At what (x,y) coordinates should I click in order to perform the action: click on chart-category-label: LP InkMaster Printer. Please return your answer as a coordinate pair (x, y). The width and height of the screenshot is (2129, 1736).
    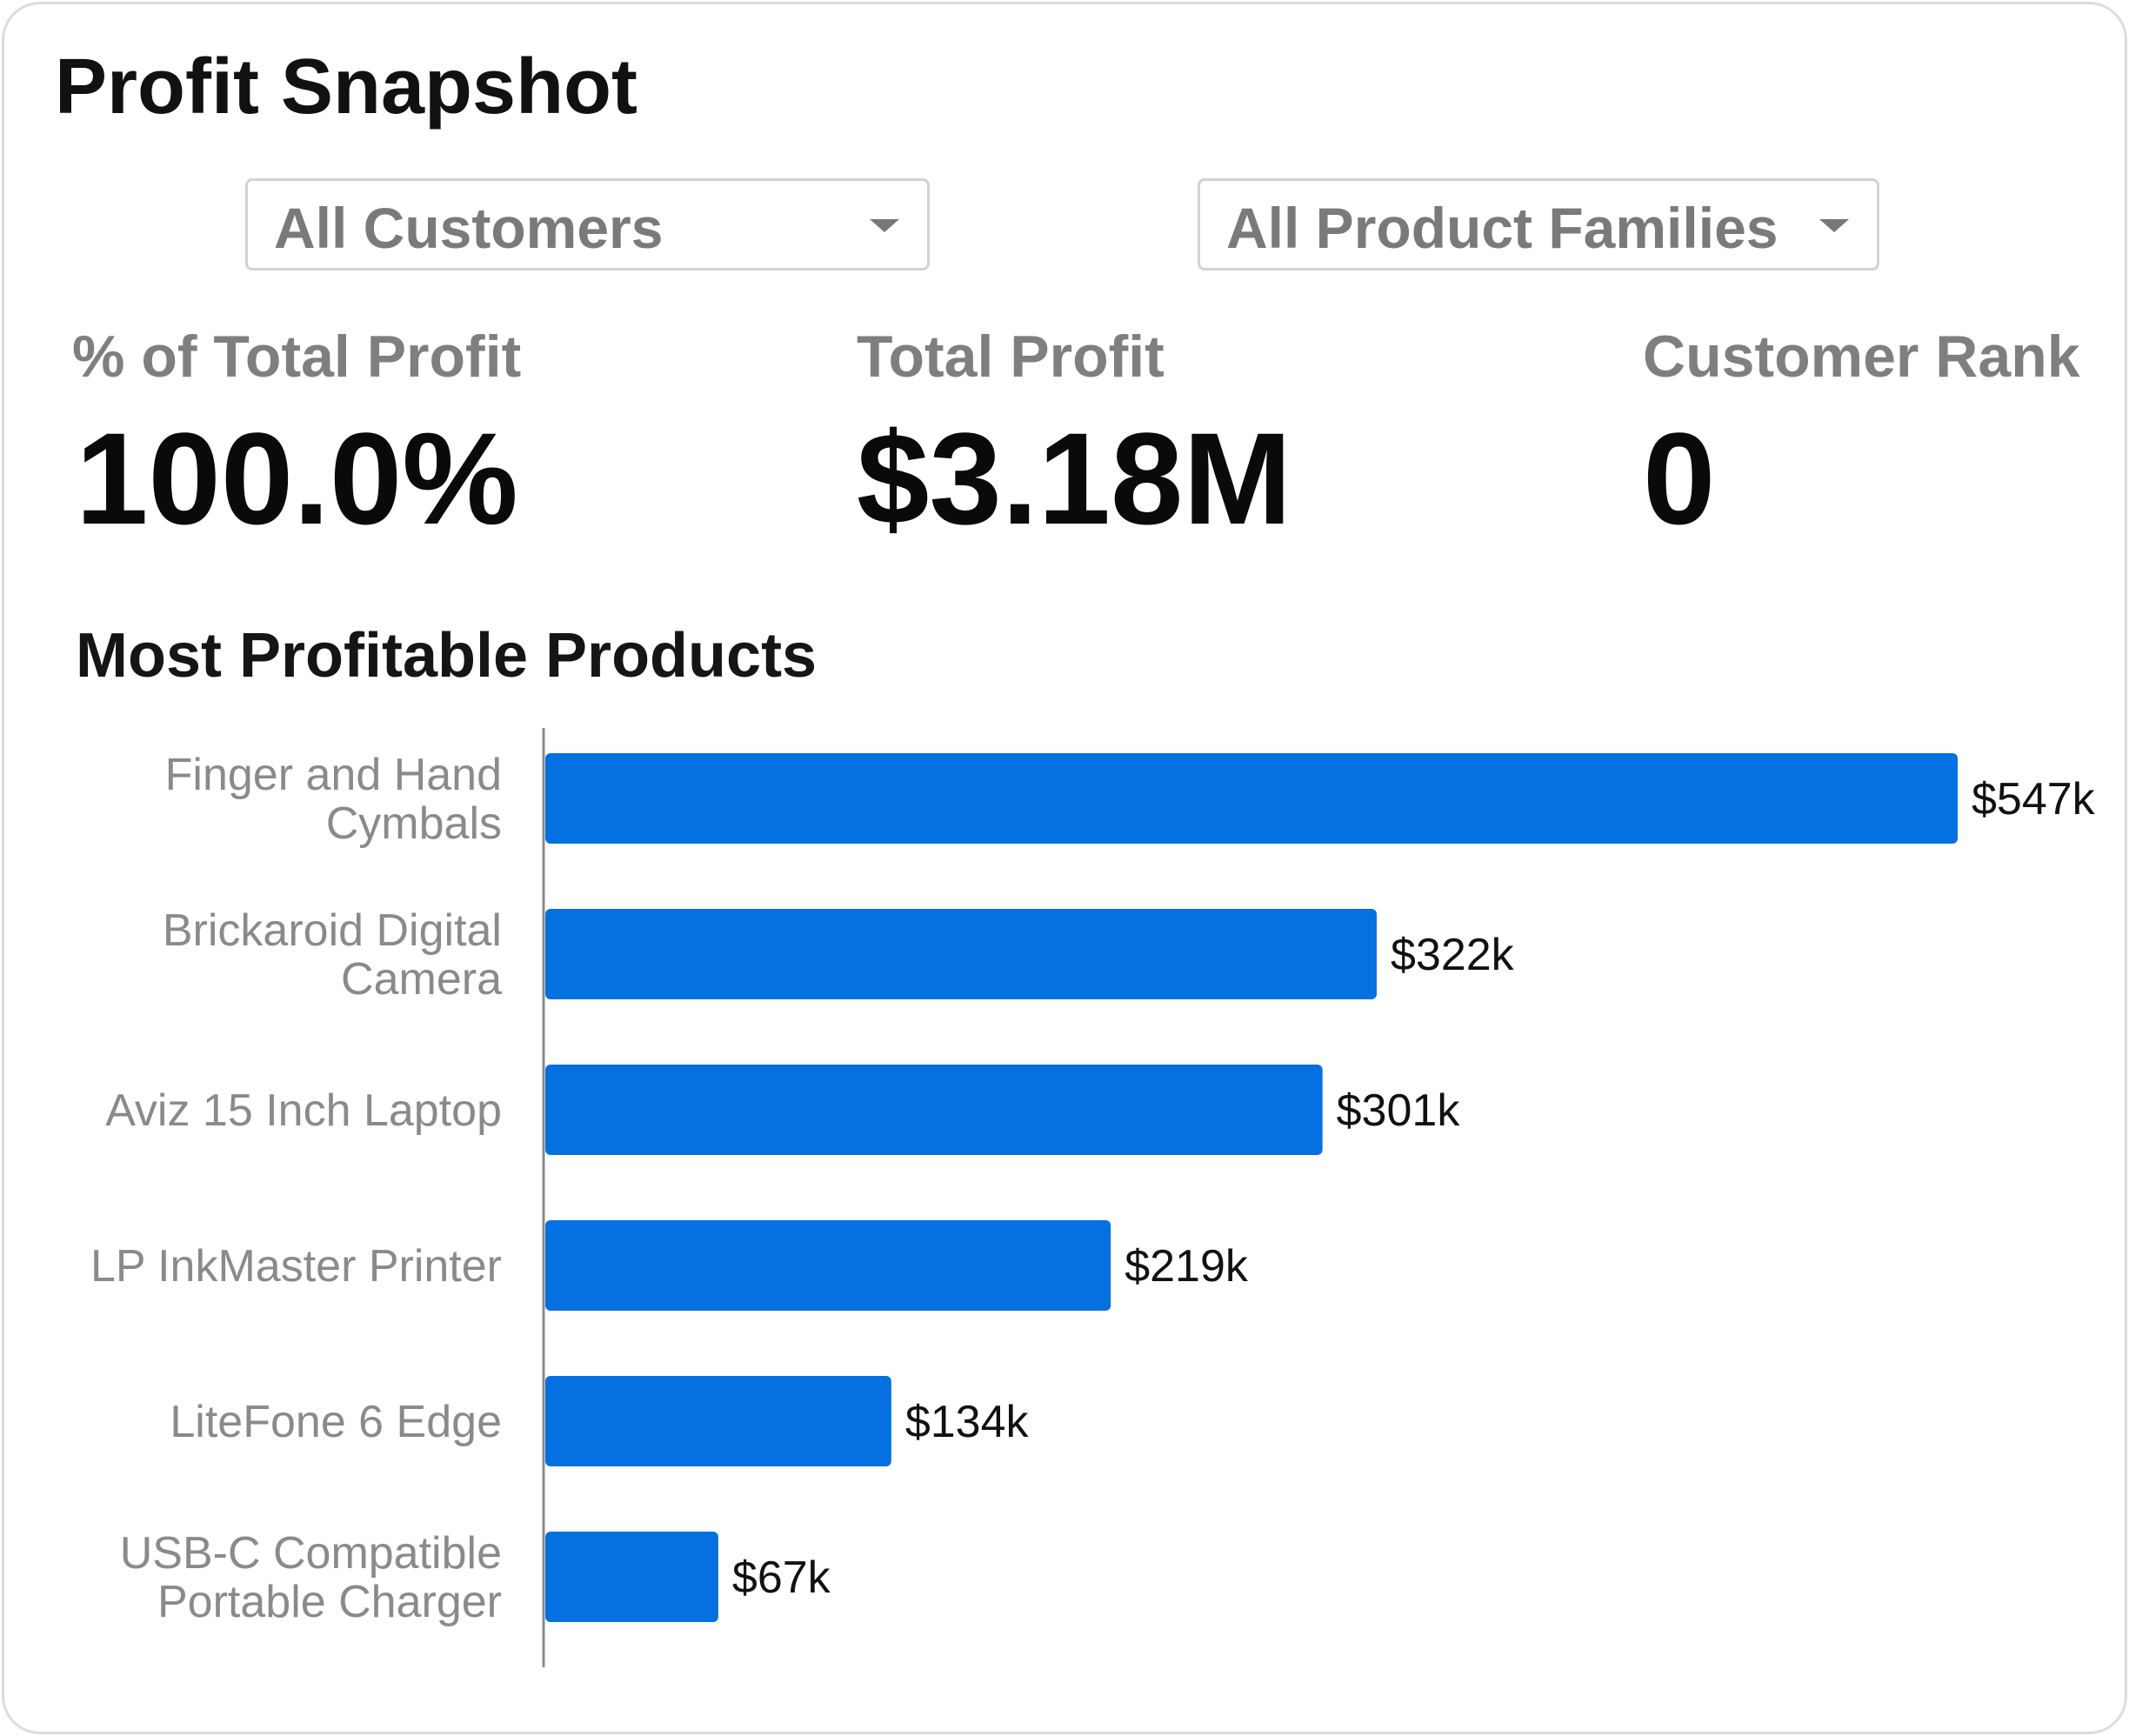
    Looking at the image, I should click on (296, 1266).